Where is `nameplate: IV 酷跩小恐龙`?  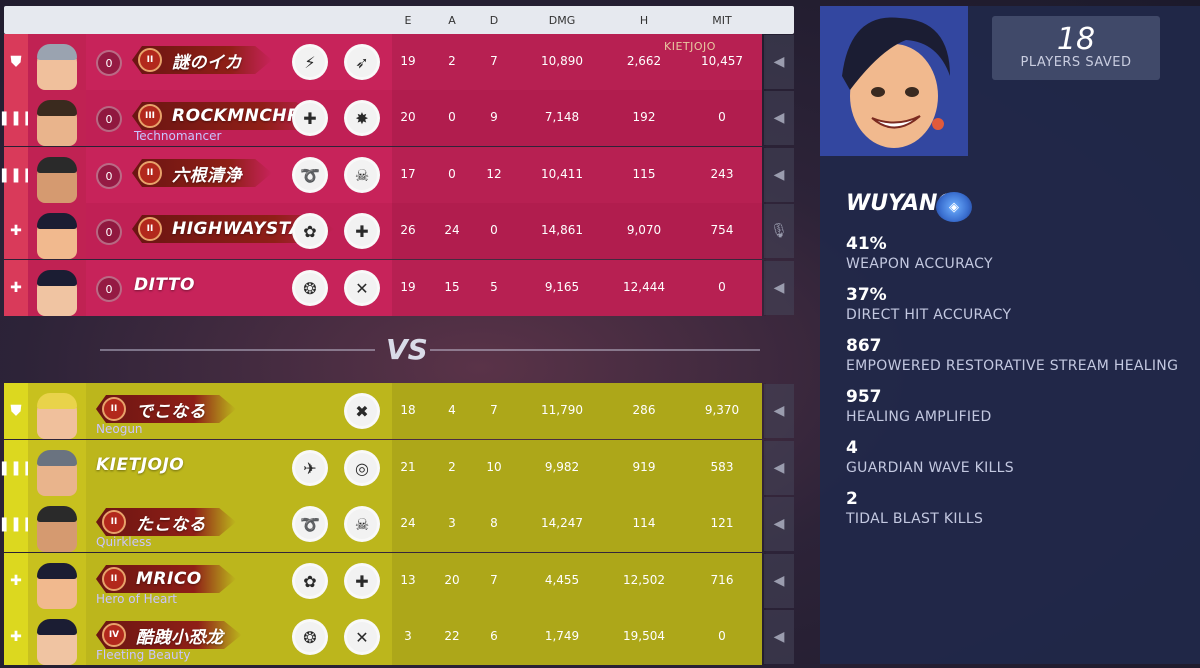
nameplate: IV 酷跩小恐龙 is located at coordinates (169, 635).